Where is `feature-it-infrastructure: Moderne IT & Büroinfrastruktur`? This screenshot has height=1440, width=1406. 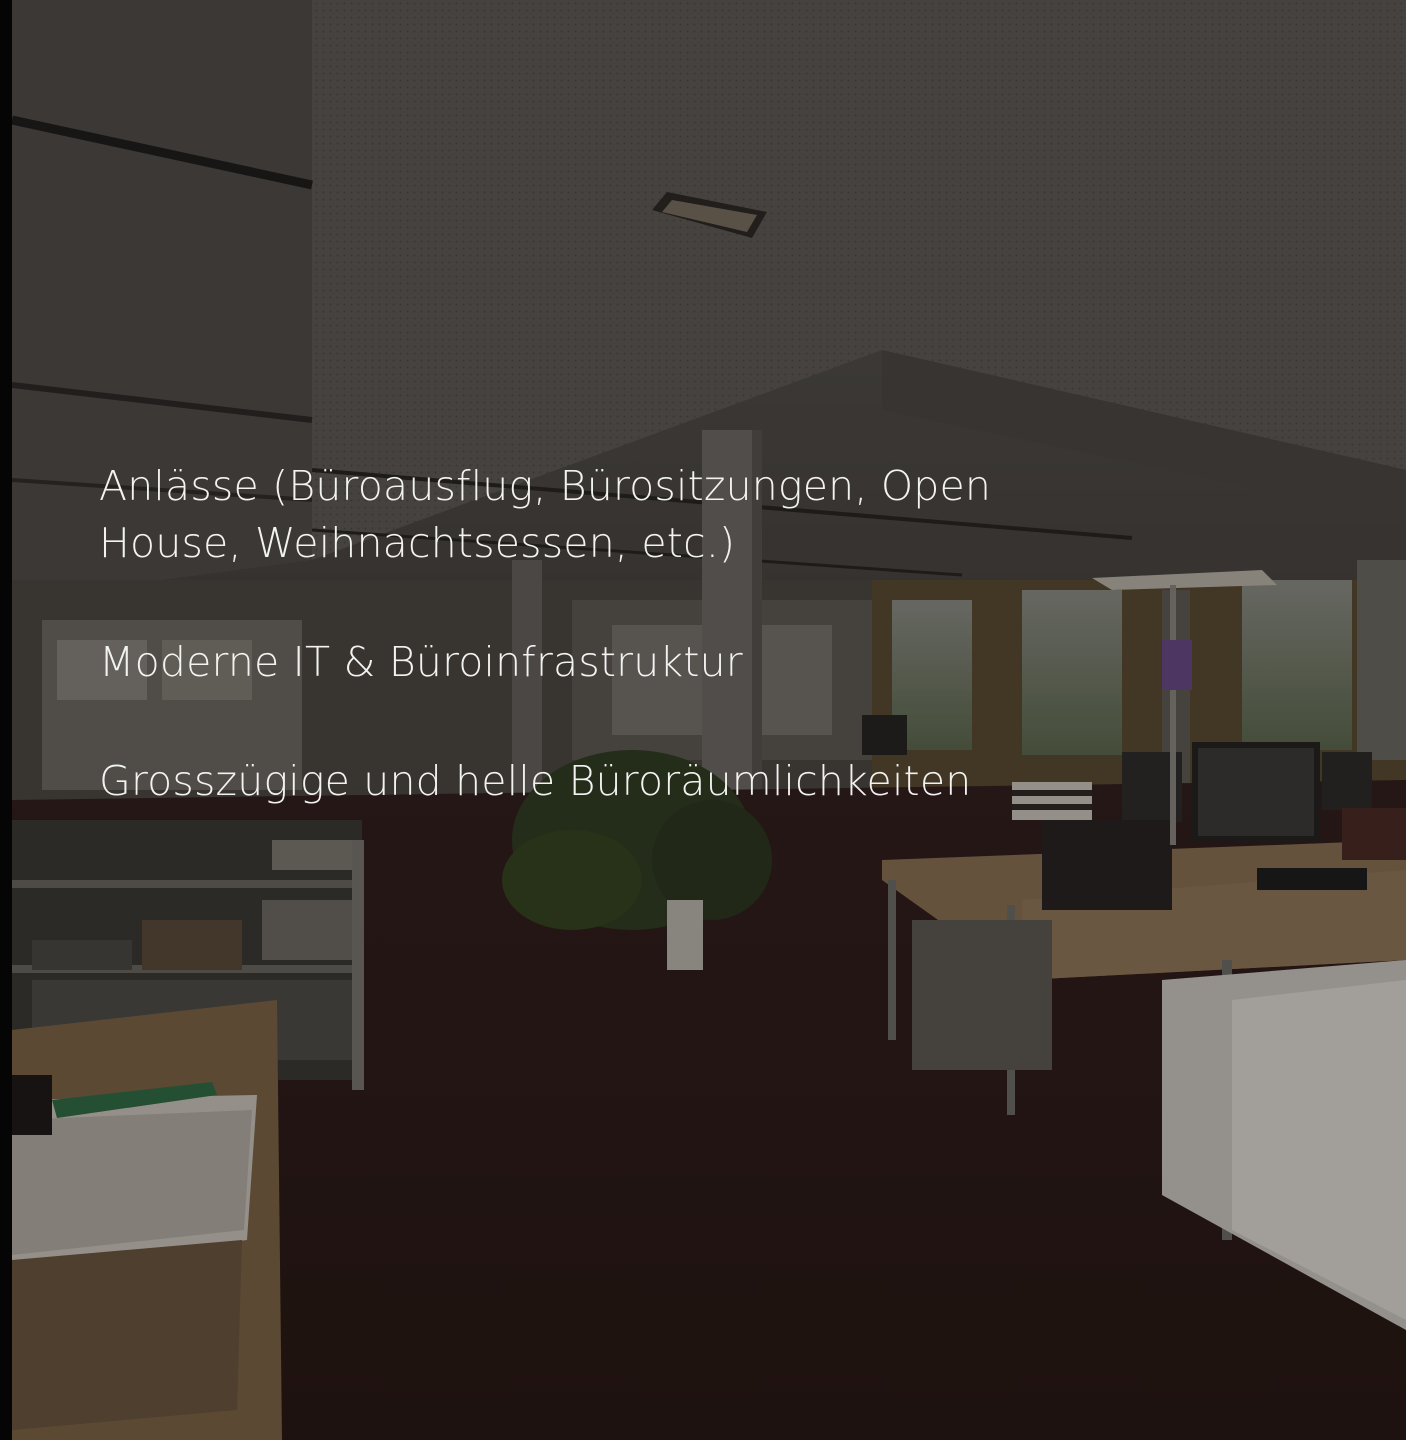 feature-it-infrastructure: Moderne IT & Büroinfrastruktur is located at coordinates (421, 662).